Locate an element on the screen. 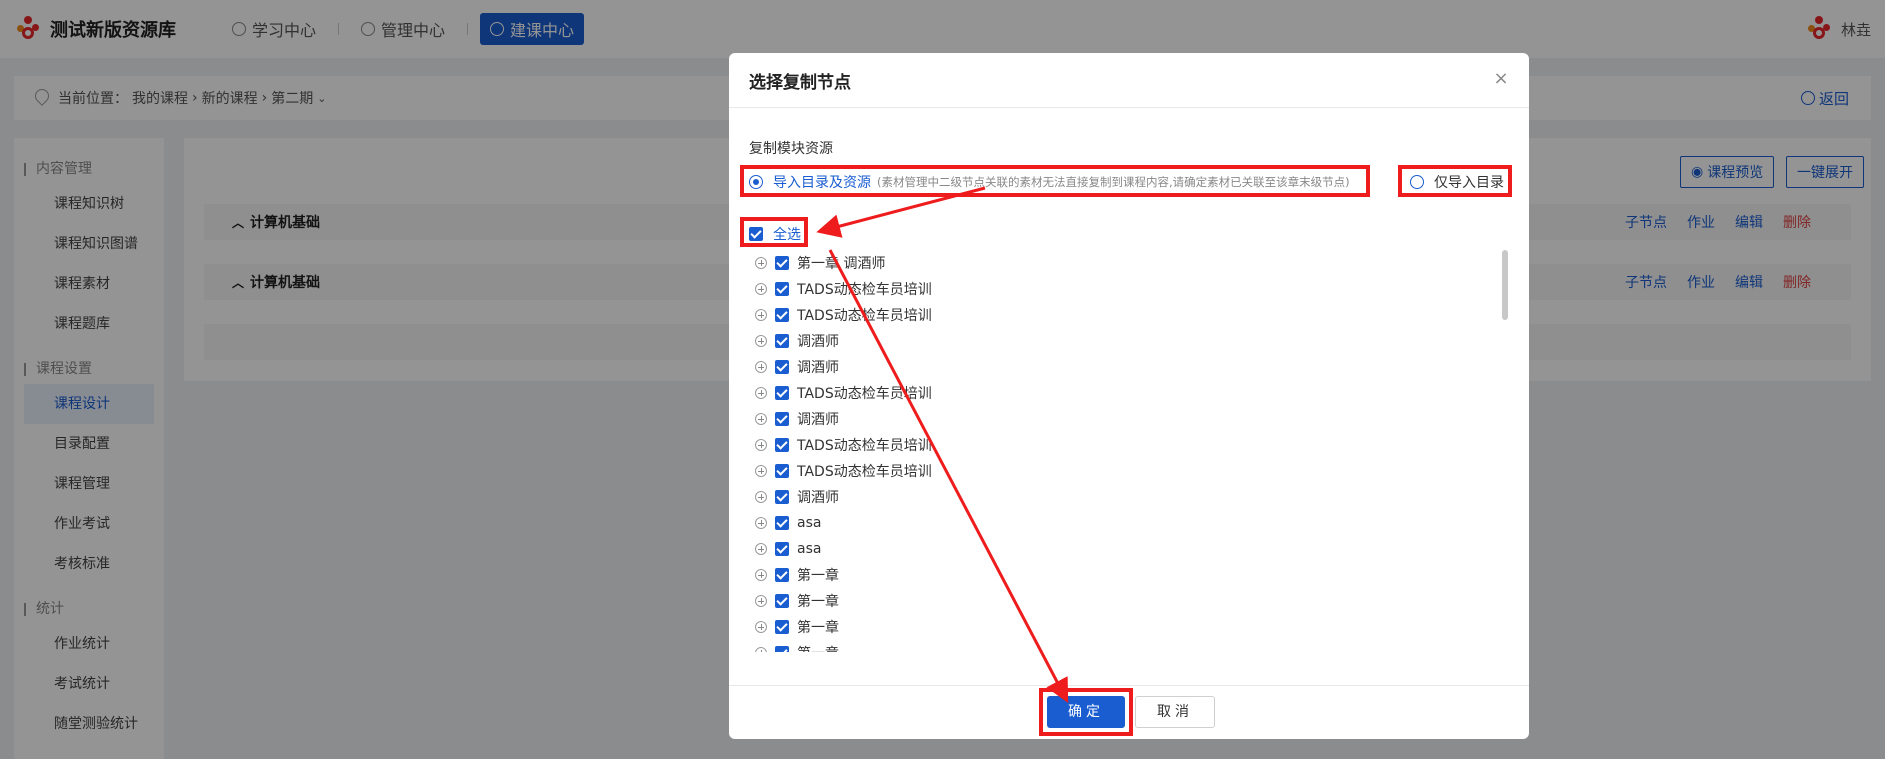 The width and height of the screenshot is (1885, 759). tree-node: 第一章 调酒师 is located at coordinates (1125, 263).